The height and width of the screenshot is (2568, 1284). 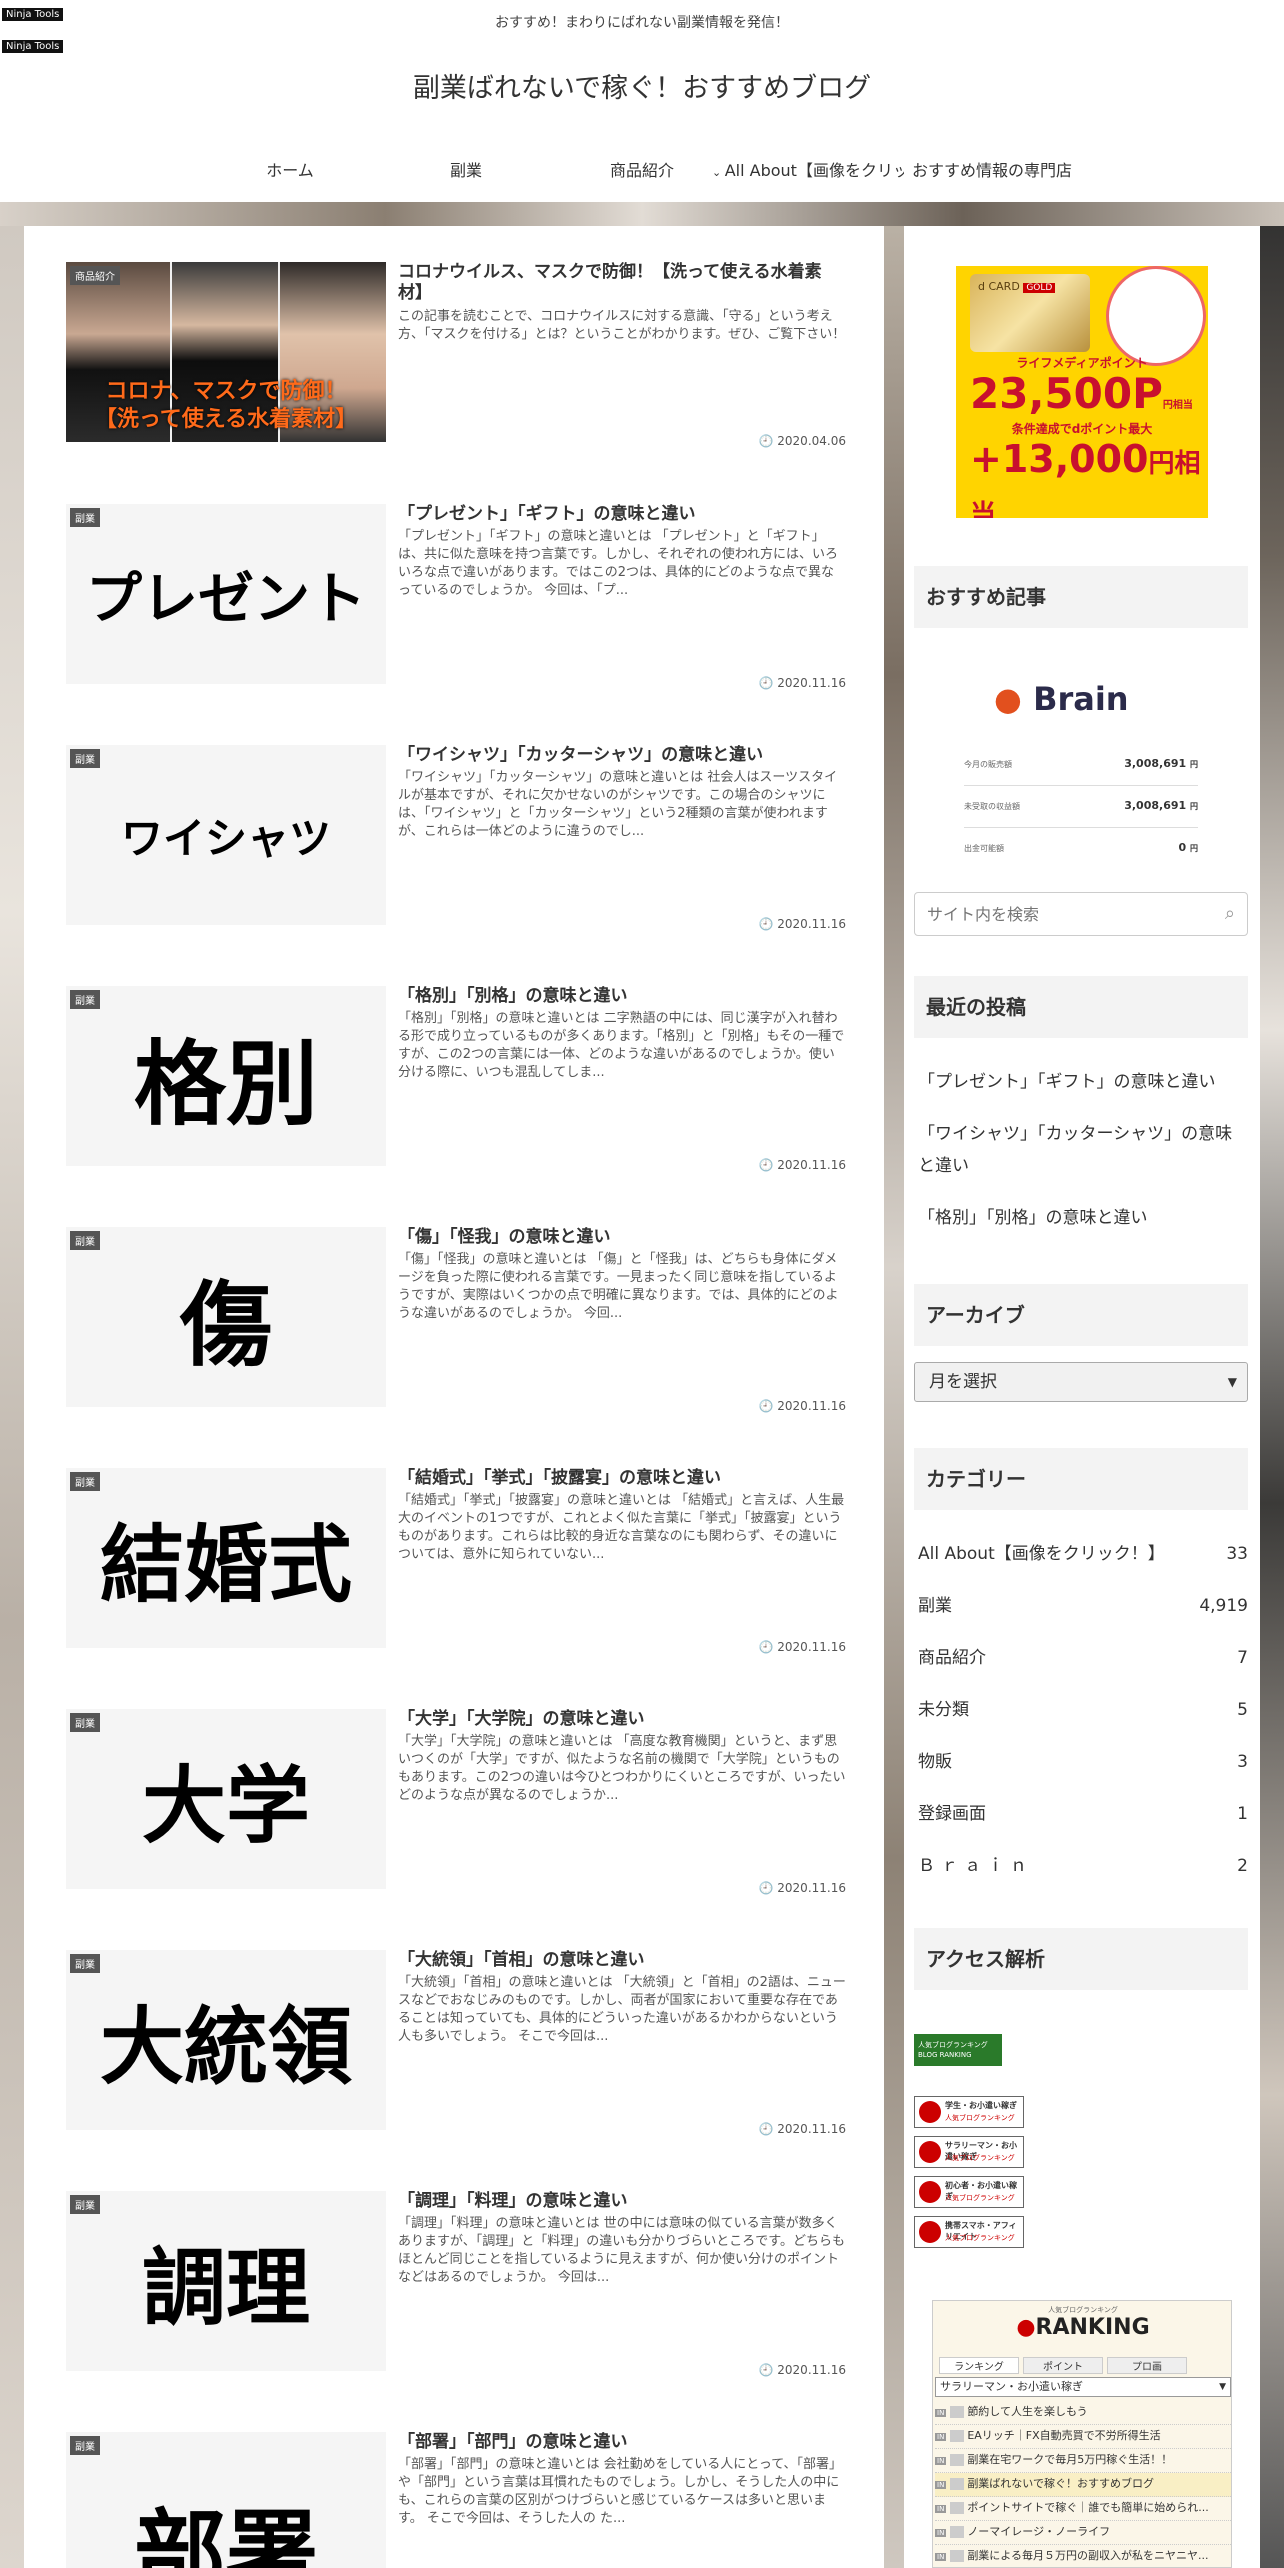 What do you see at coordinates (1083, 1866) in the screenshot?
I see `category-item: Ｂｒａｉｎ 2` at bounding box center [1083, 1866].